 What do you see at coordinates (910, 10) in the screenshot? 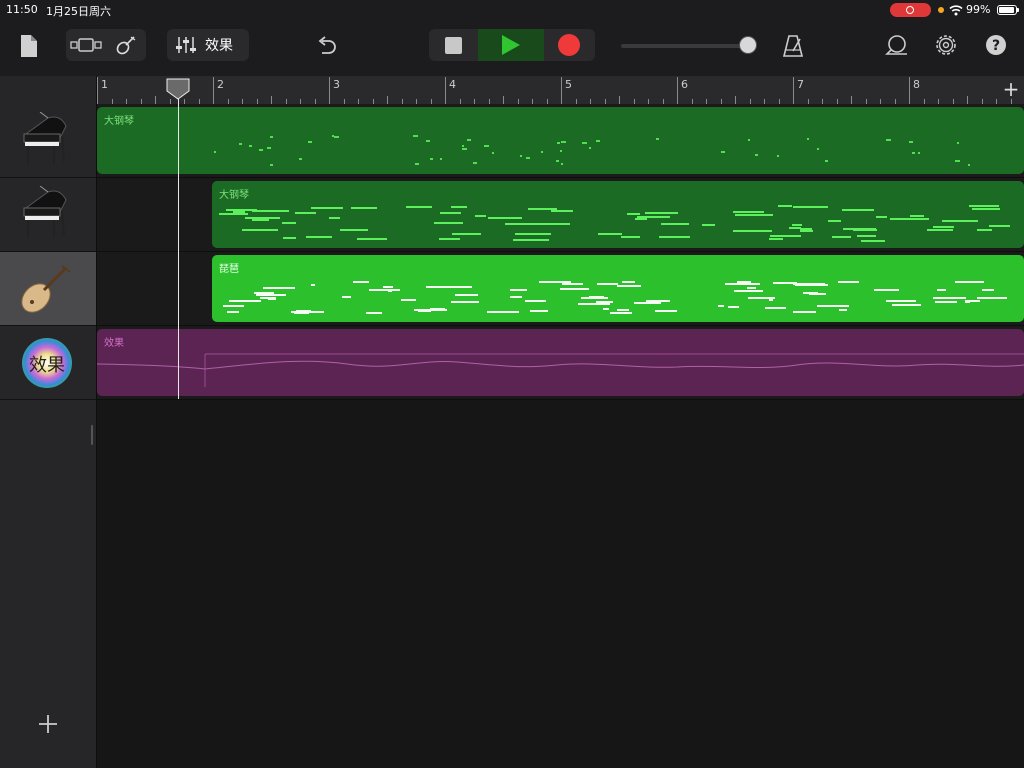
I see `screen-recording-icon` at bounding box center [910, 10].